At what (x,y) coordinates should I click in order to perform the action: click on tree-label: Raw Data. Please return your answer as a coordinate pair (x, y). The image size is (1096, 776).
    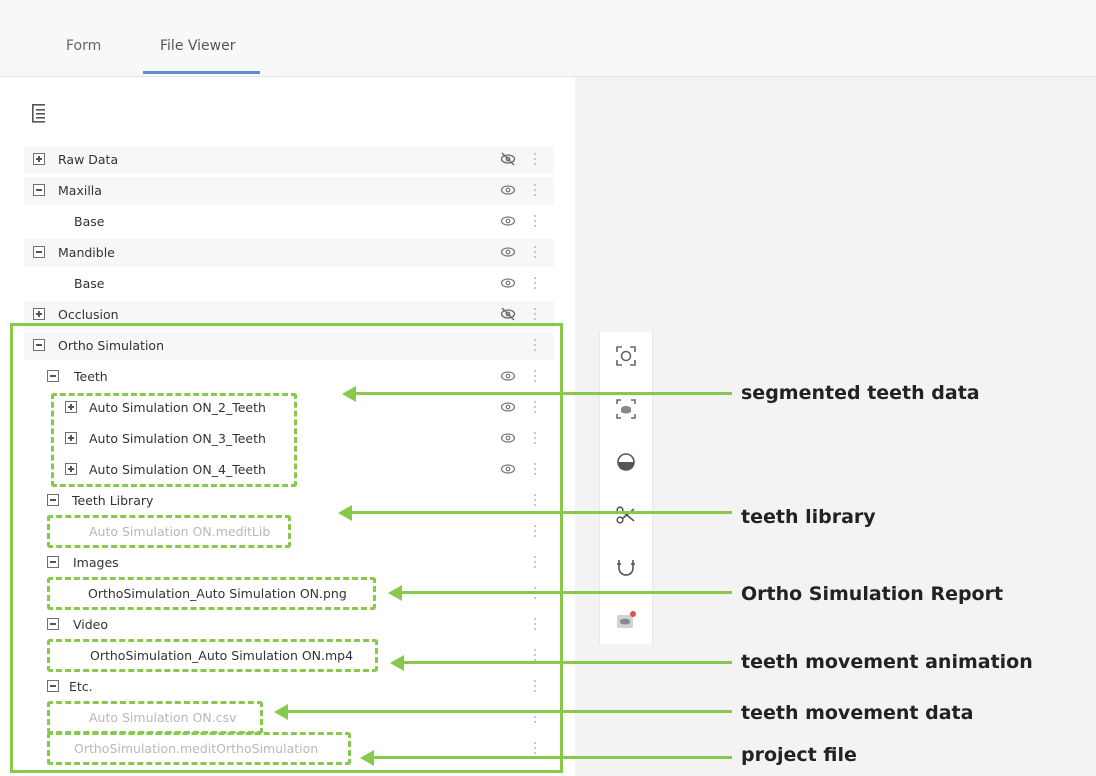
    Looking at the image, I should click on (88, 159).